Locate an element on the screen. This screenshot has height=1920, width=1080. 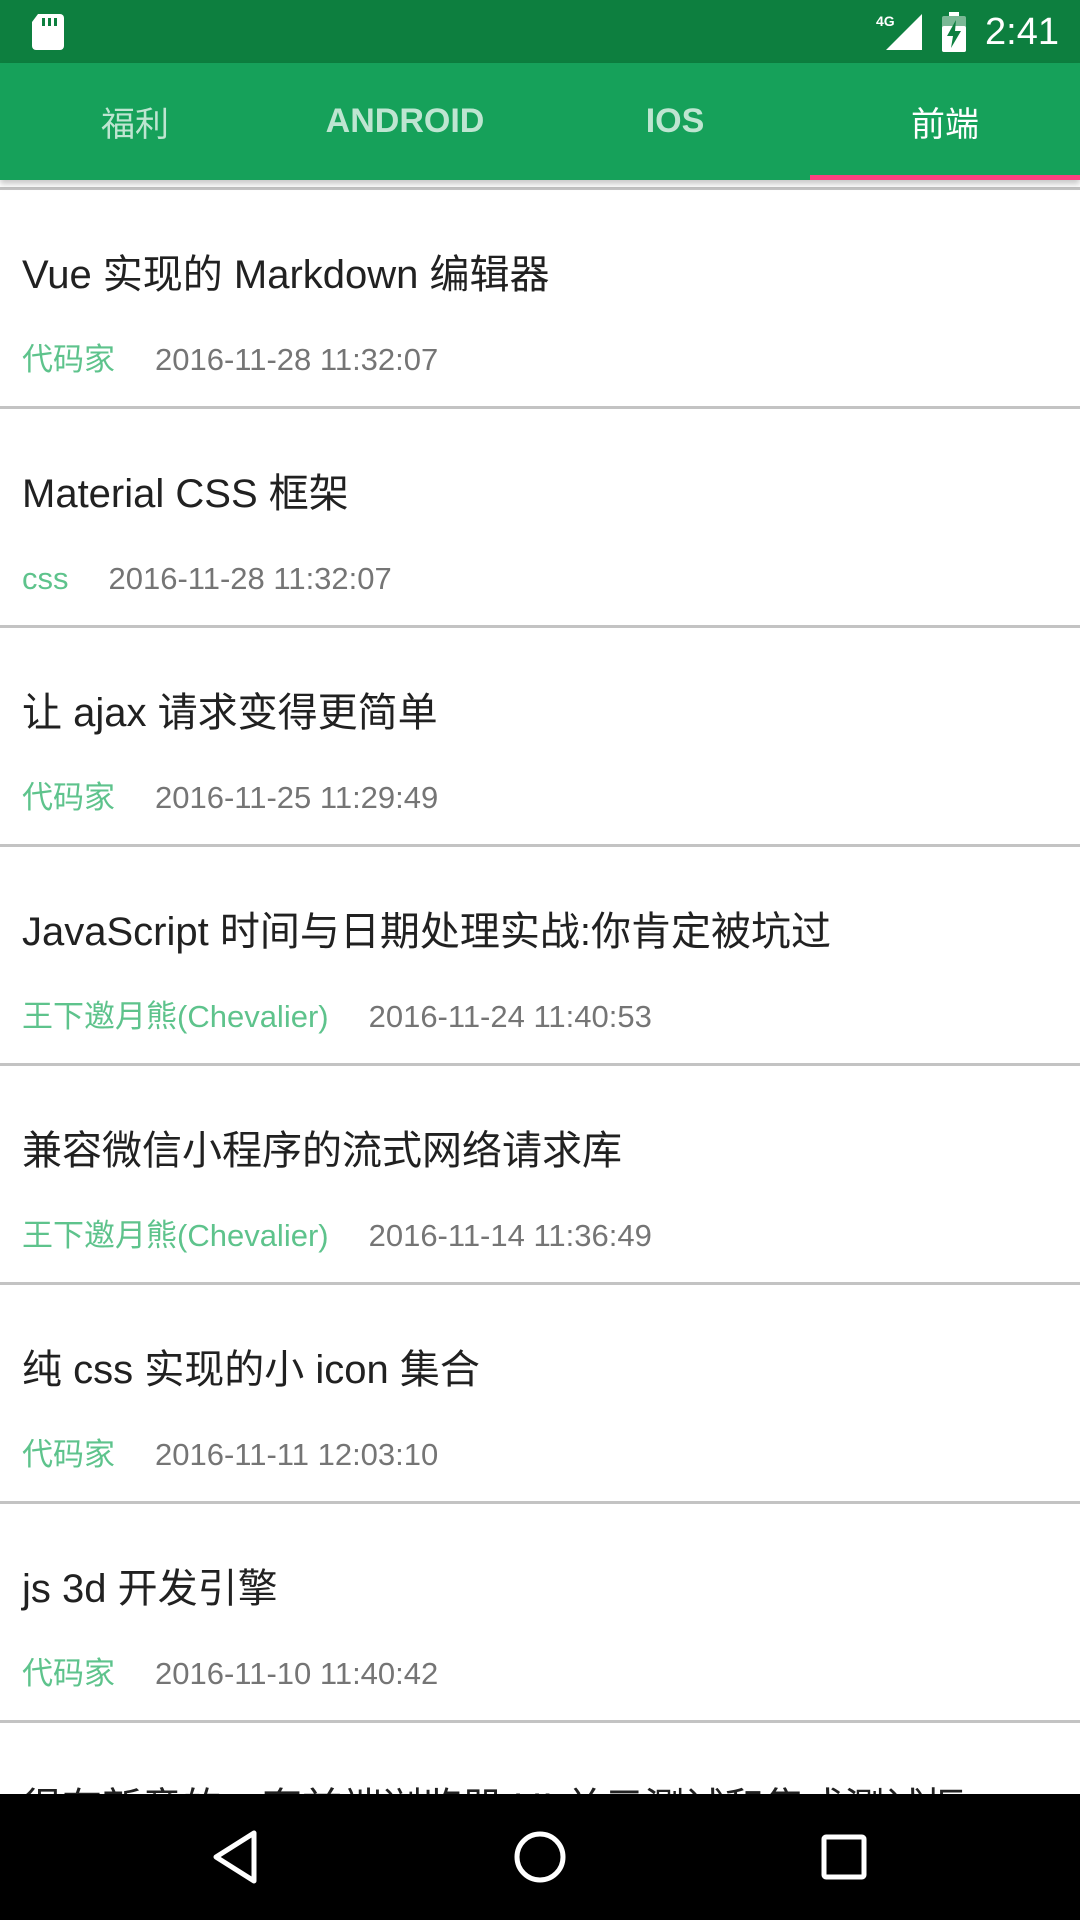
back-icon is located at coordinates (236, 1857).